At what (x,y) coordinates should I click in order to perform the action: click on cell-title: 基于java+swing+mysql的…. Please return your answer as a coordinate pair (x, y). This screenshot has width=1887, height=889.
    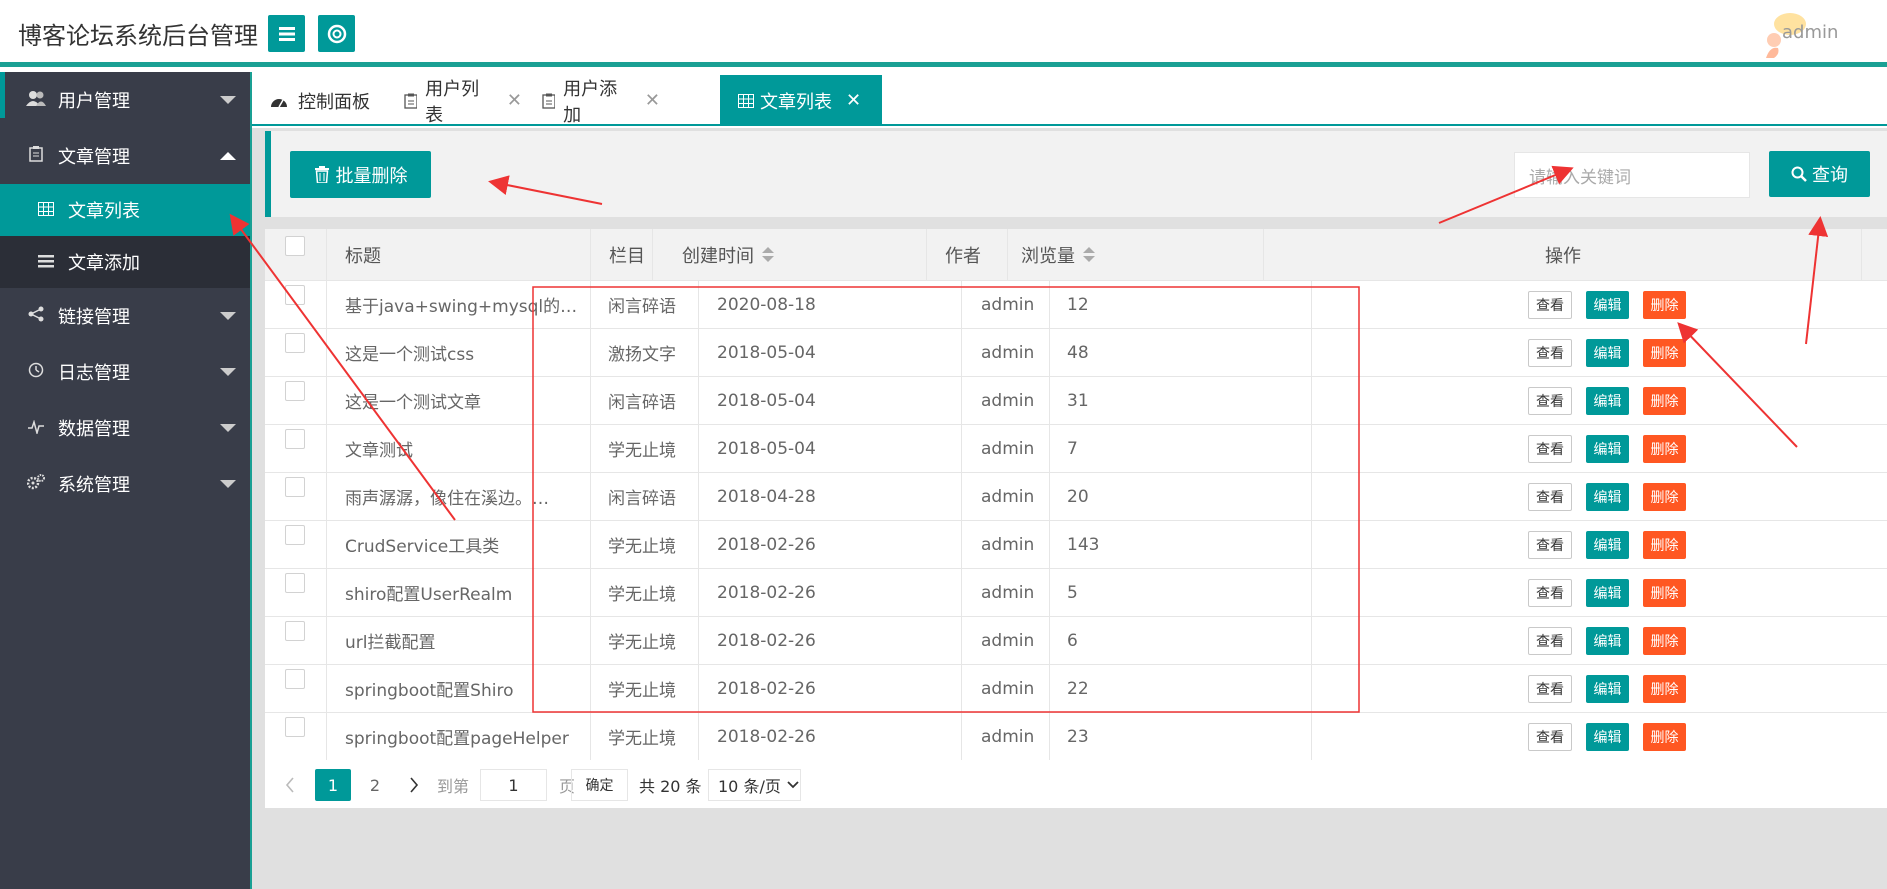
    Looking at the image, I should click on (465, 304).